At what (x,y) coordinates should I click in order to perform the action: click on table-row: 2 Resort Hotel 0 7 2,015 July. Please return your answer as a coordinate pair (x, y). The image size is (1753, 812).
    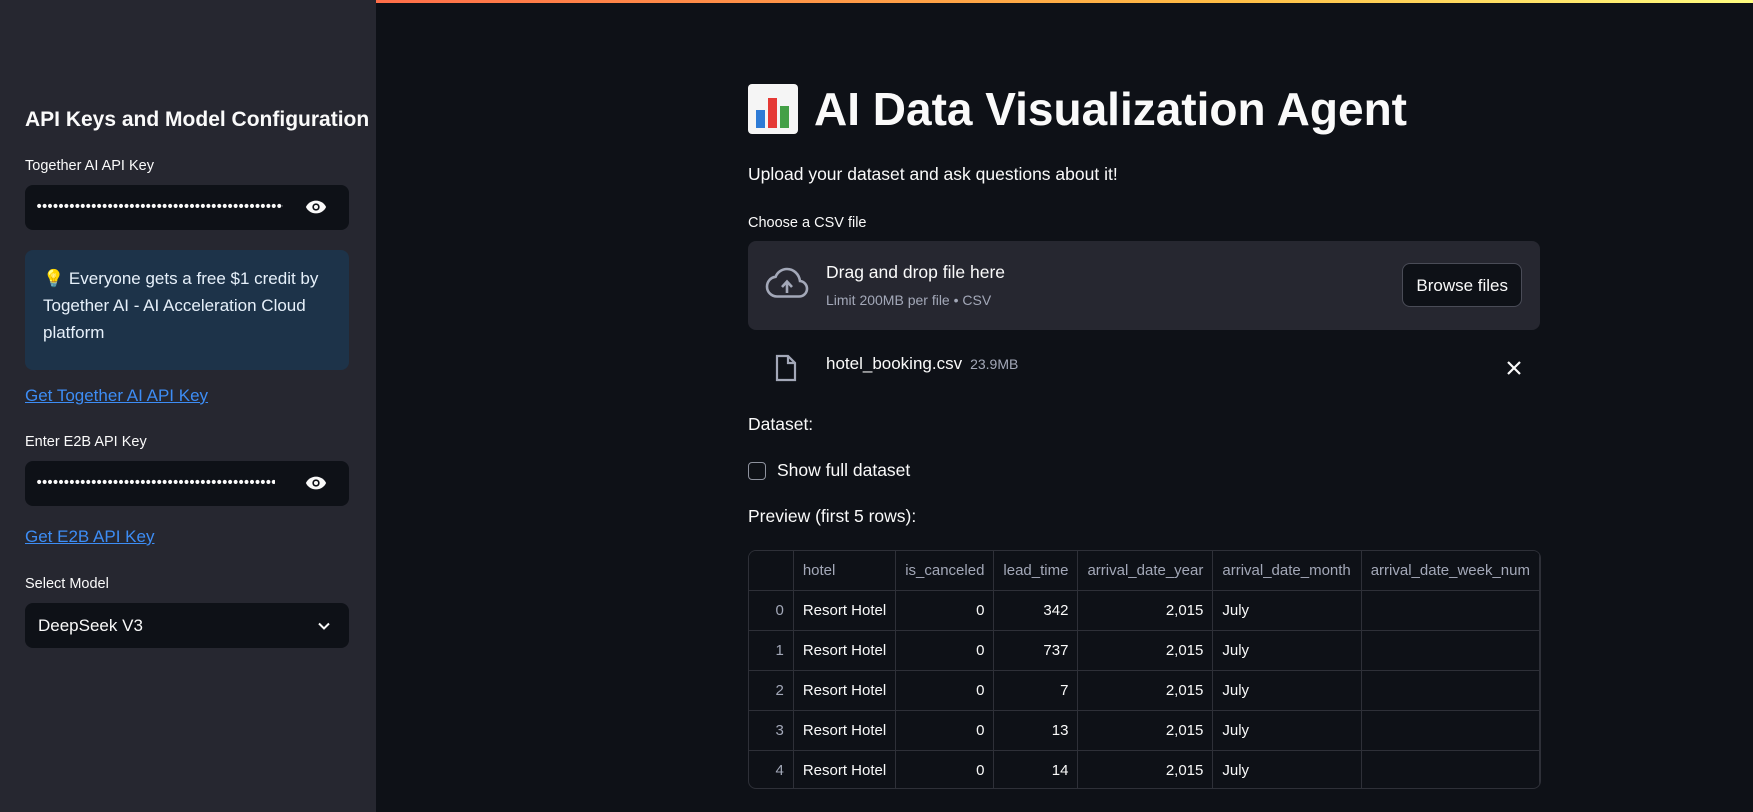
    Looking at the image, I should click on (1144, 690).